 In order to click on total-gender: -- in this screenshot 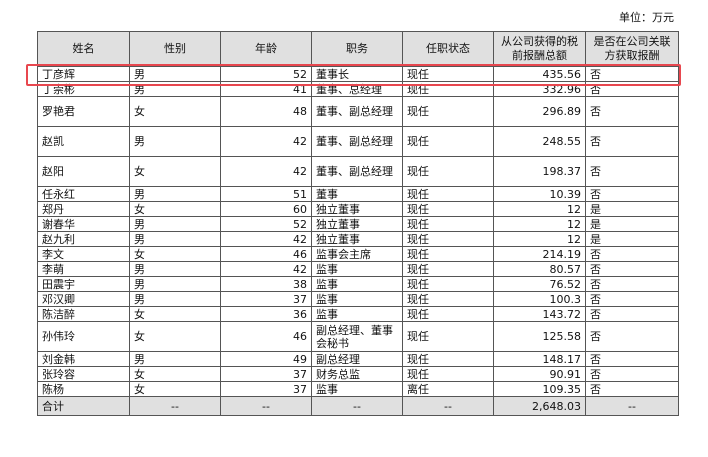, I will do `click(175, 406)`.